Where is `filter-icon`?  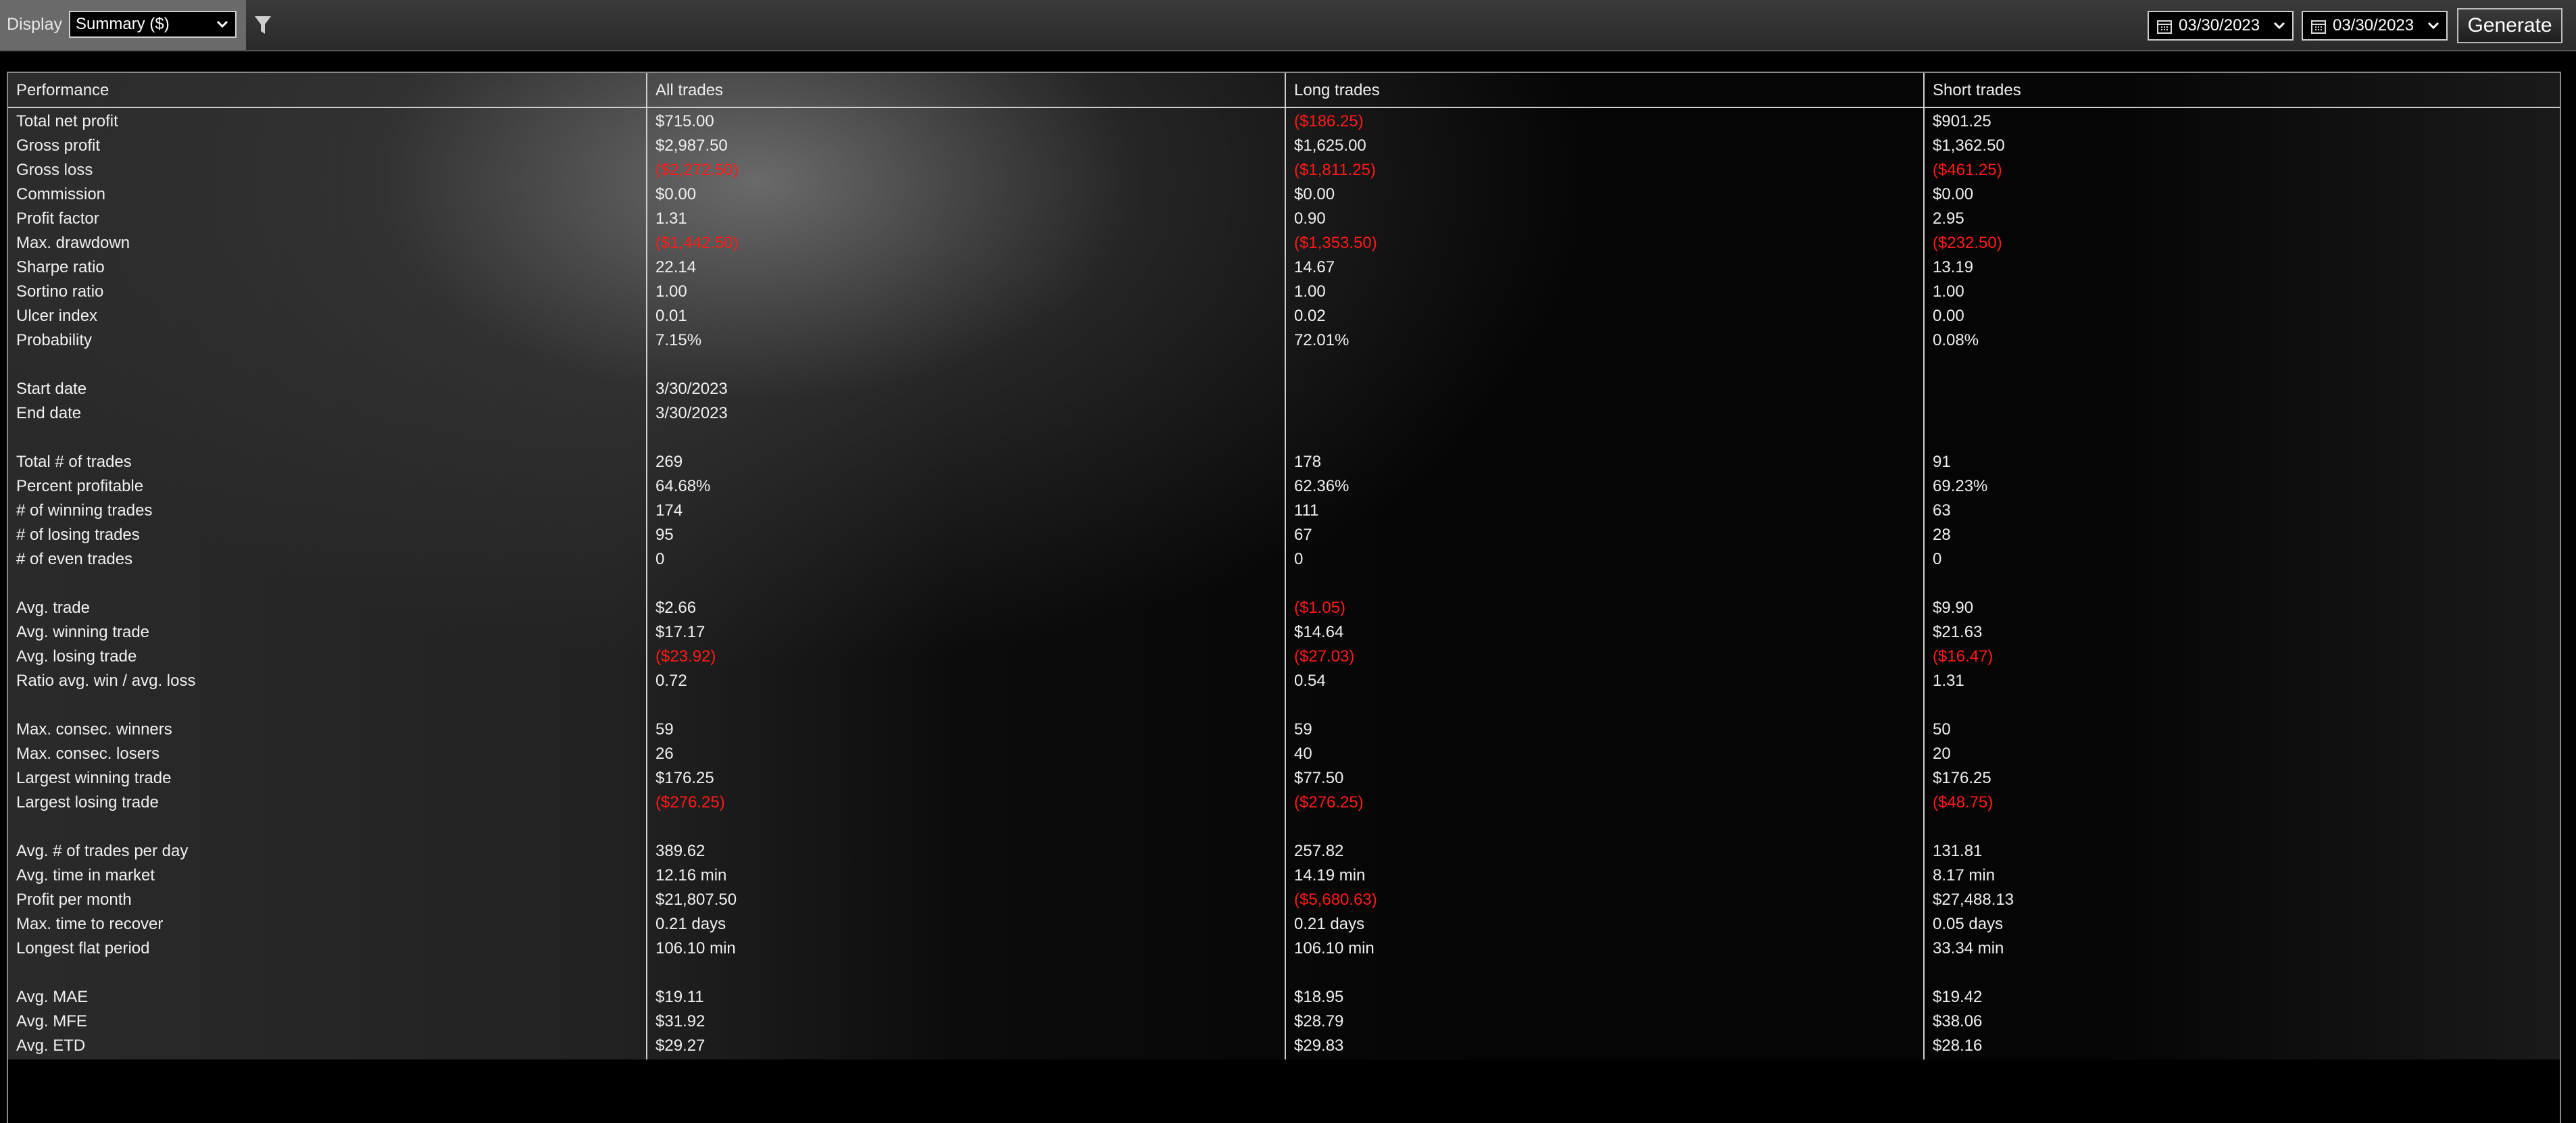
filter-icon is located at coordinates (263, 25).